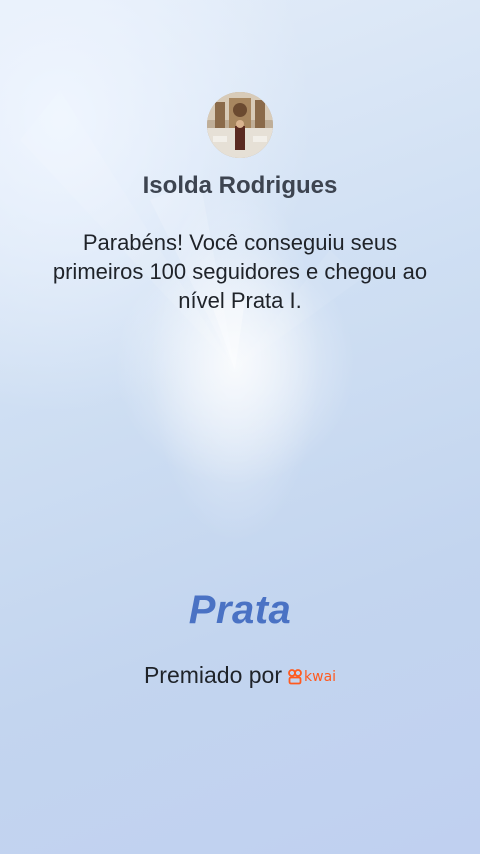 The width and height of the screenshot is (480, 854). I want to click on level-badge-title: Prata, so click(240, 610).